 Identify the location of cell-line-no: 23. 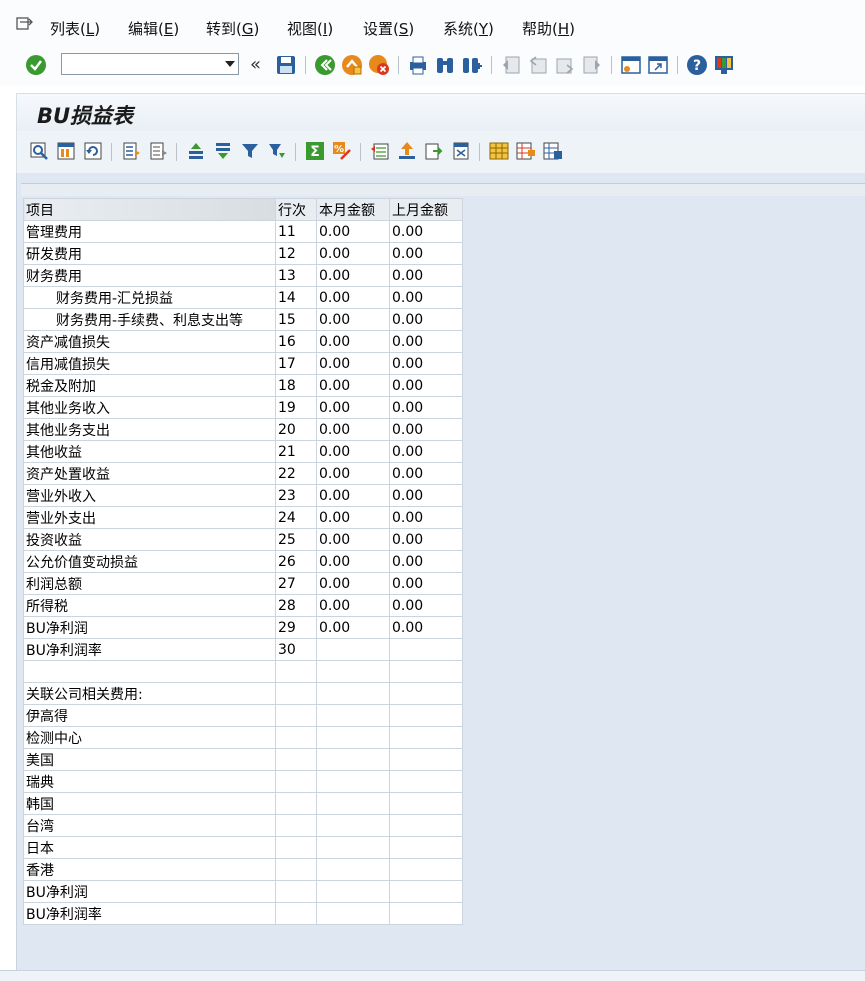
(296, 495).